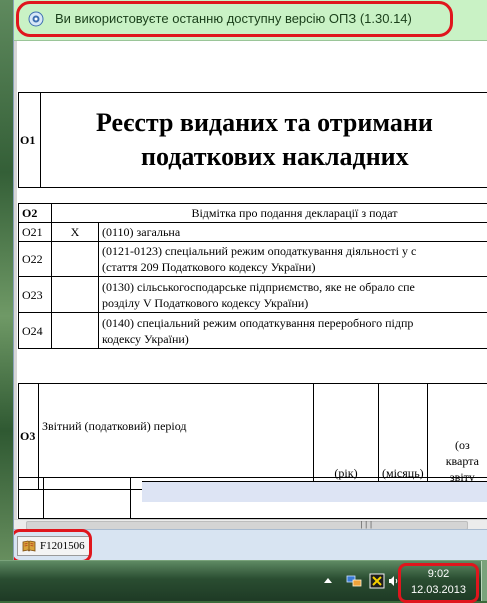  Describe the element at coordinates (35, 295) in the screenshot. I see `o2-row-code: О23` at that location.